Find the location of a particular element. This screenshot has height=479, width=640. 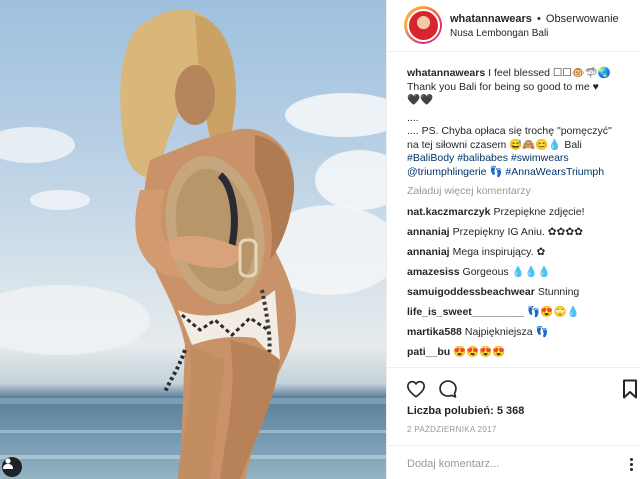

post-date: 2 PAŹDZIERNIKA 2017 is located at coordinates (452, 429).